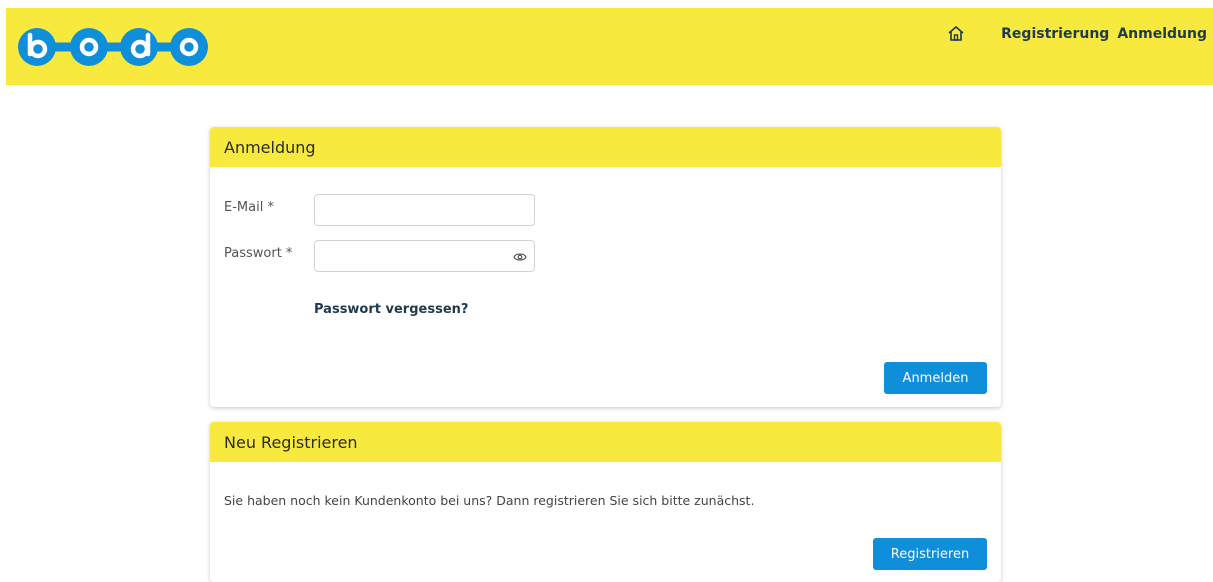  What do you see at coordinates (424, 210) in the screenshot?
I see `email-field` at bounding box center [424, 210].